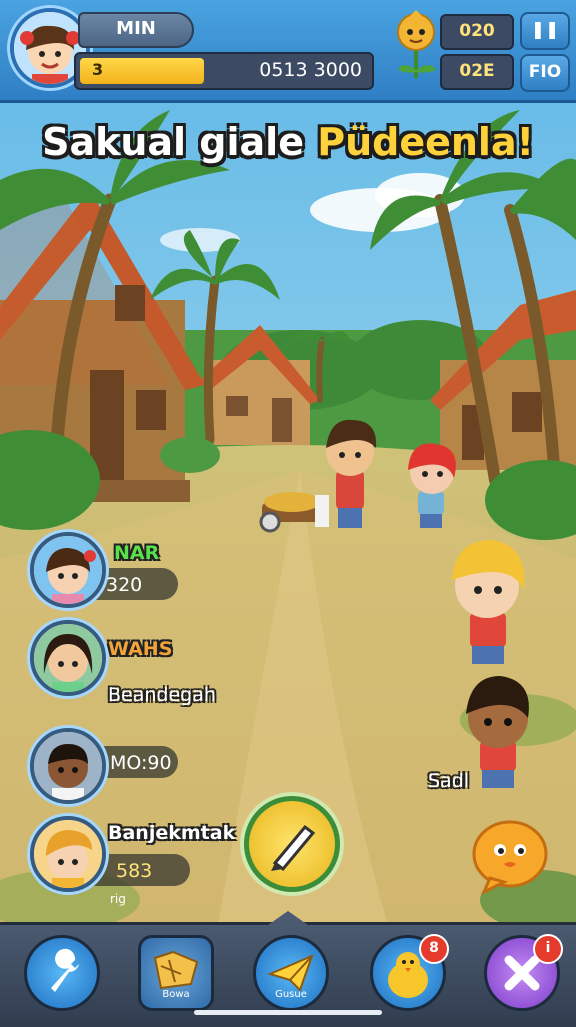 The height and width of the screenshot is (1027, 576). I want to click on game-title: Sakual giale Püdeenla!, so click(288, 142).